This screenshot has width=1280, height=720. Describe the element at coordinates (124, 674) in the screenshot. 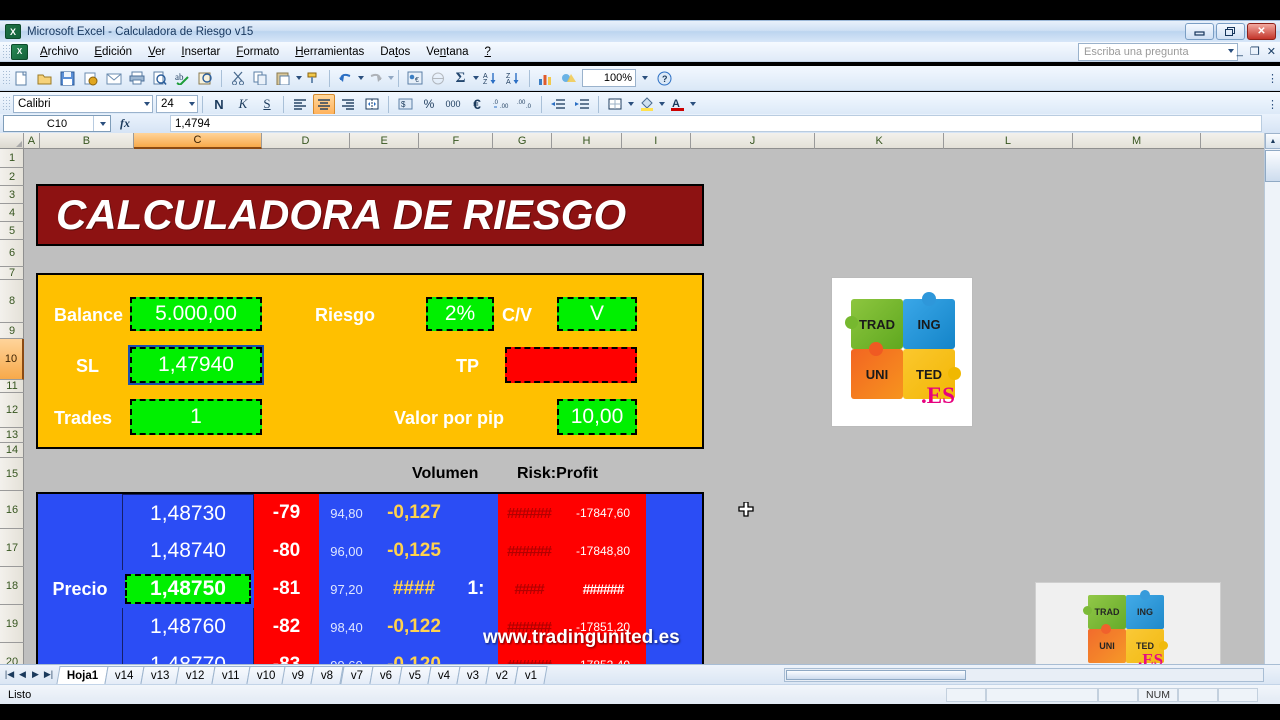

I see `sheet-tab-v14: v14` at that location.